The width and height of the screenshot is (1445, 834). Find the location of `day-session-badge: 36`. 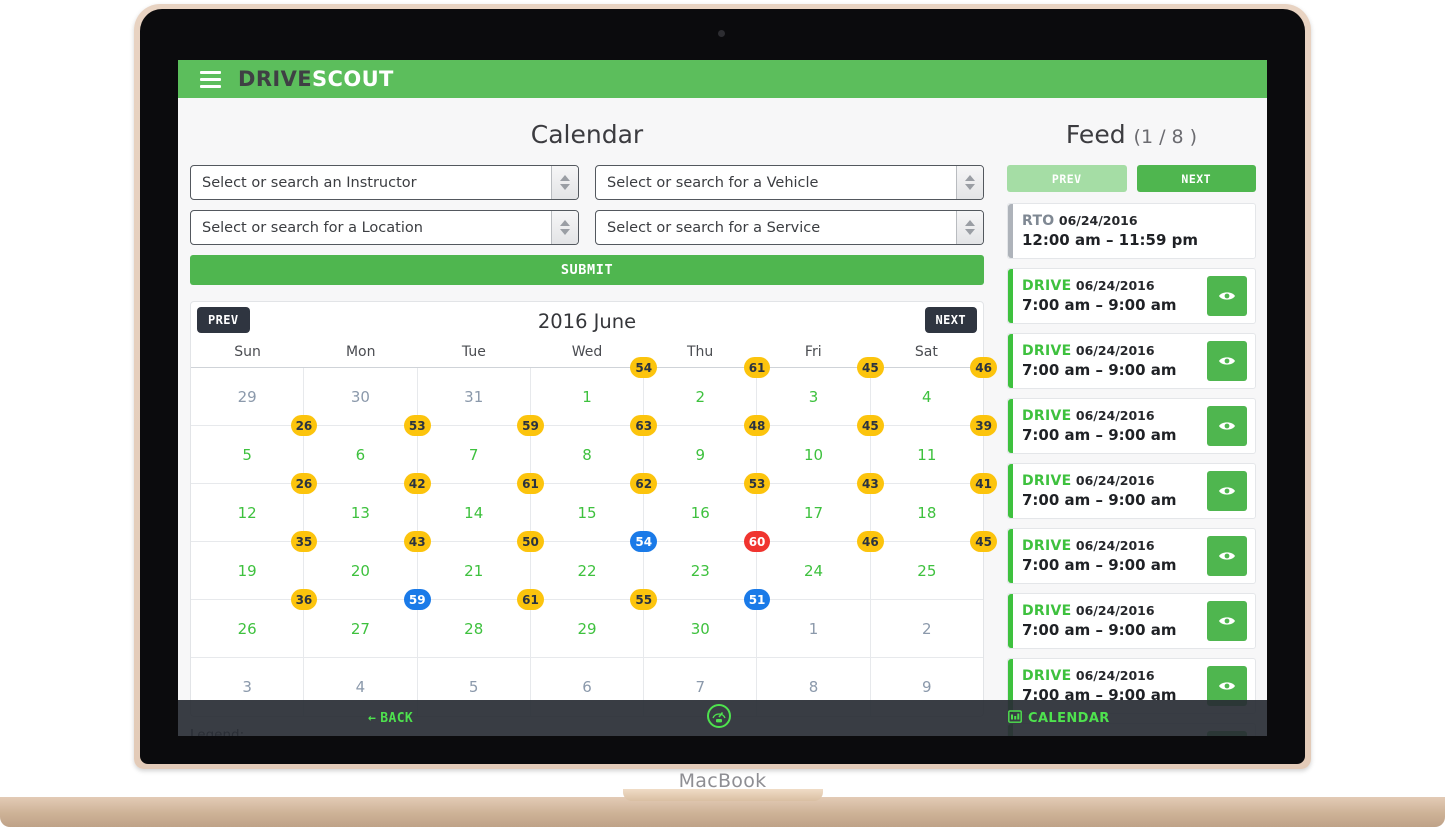

day-session-badge: 36 is located at coordinates (304, 599).